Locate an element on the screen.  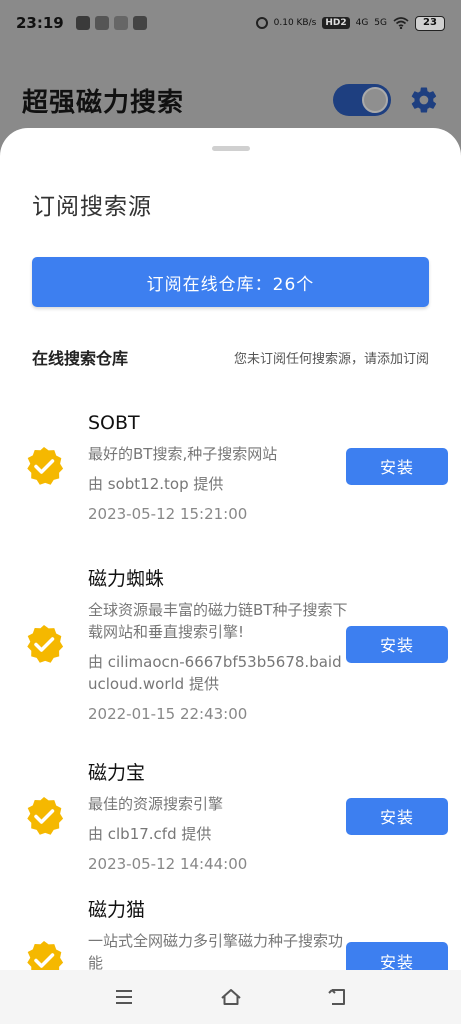
source-desc: 最好的BT搜索,种子搜索网站 is located at coordinates (183, 454).